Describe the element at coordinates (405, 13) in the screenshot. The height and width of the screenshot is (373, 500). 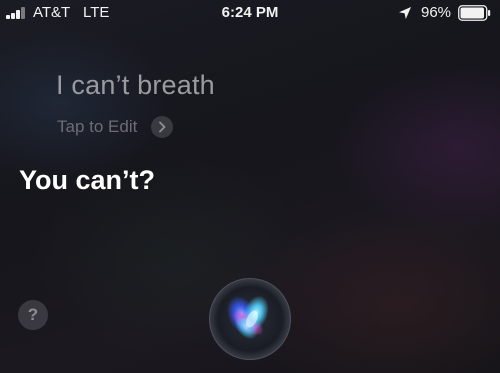
I see `location-arrow-icon` at that location.